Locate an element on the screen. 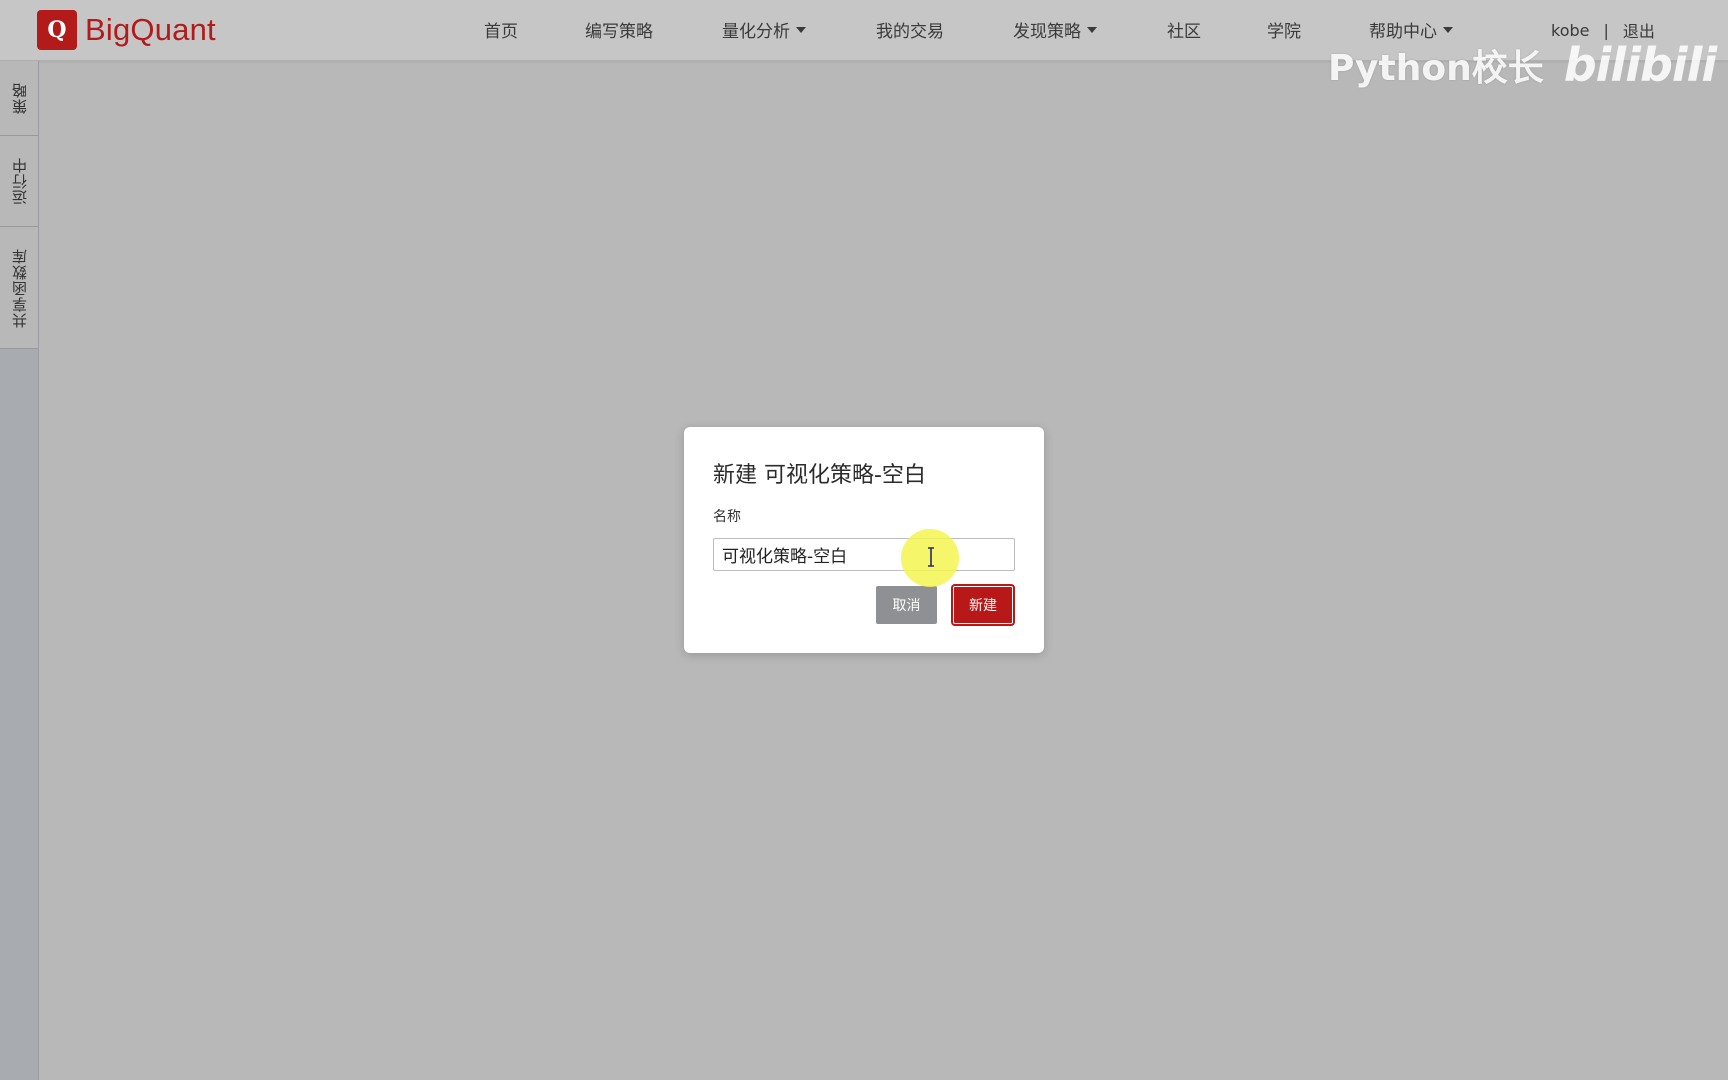 The height and width of the screenshot is (1080, 1728). nav-item-label: 我的交易 is located at coordinates (910, 32).